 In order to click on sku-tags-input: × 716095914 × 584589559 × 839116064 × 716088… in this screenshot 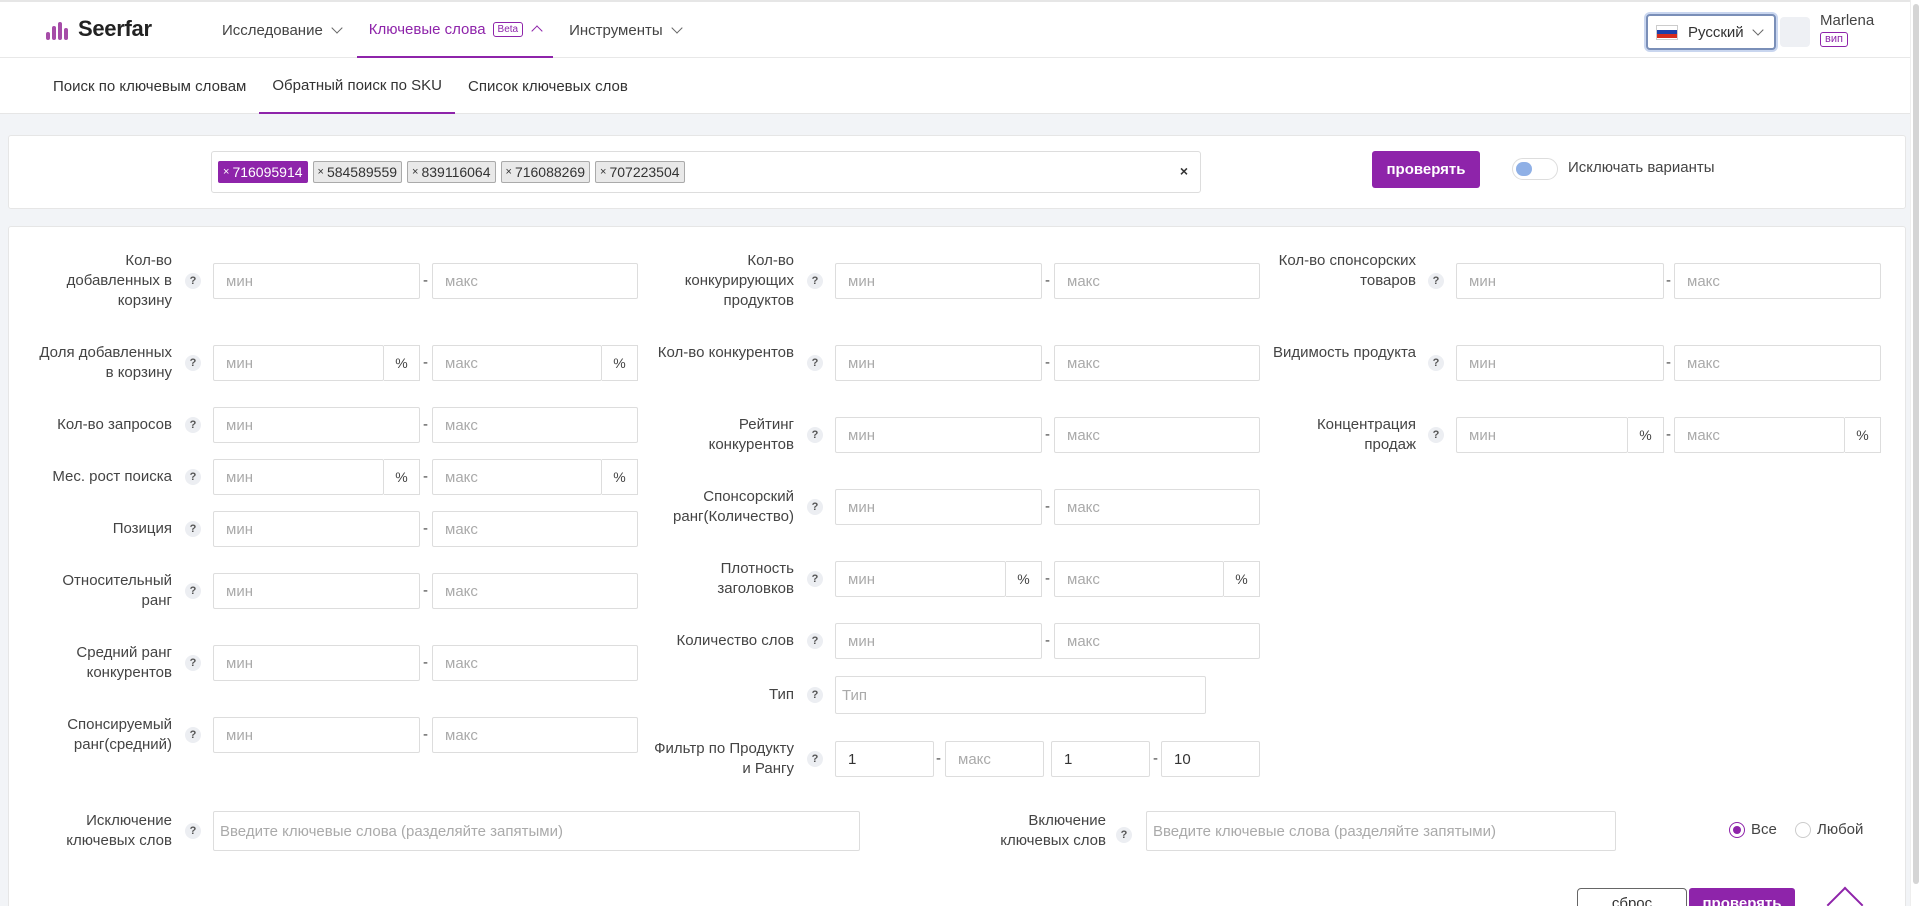, I will do `click(706, 172)`.